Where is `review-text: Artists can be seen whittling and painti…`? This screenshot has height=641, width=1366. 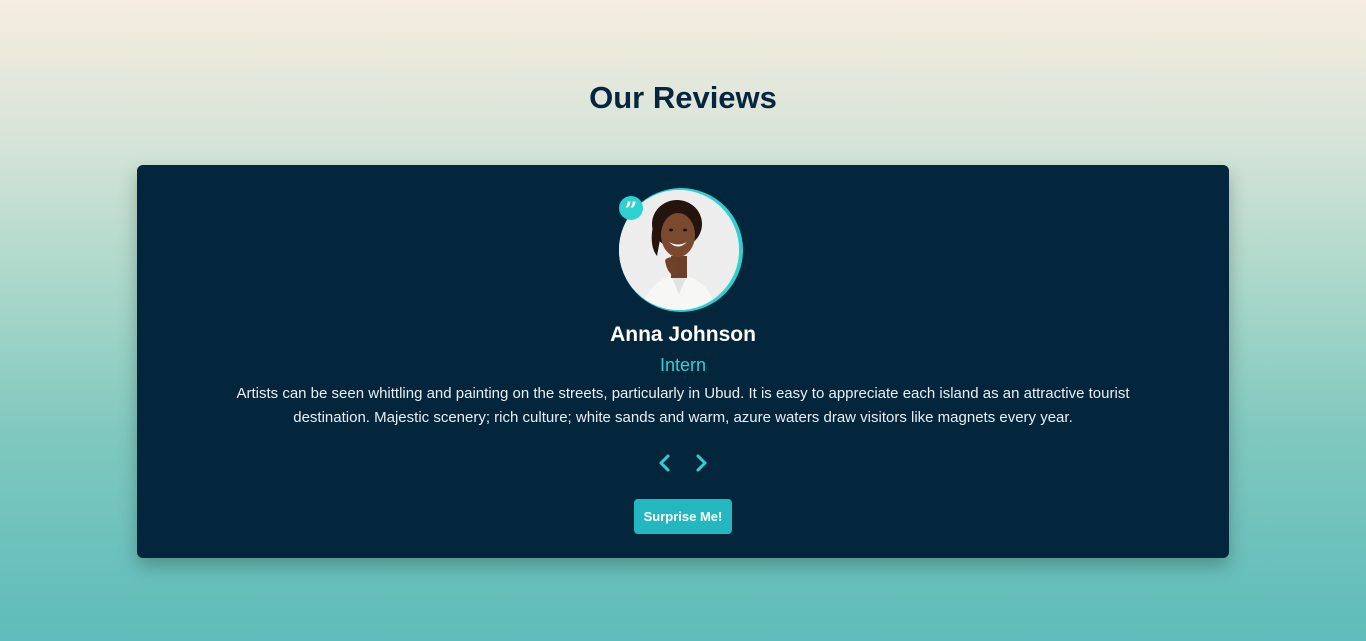 review-text: Artists can be seen whittling and painti… is located at coordinates (683, 405).